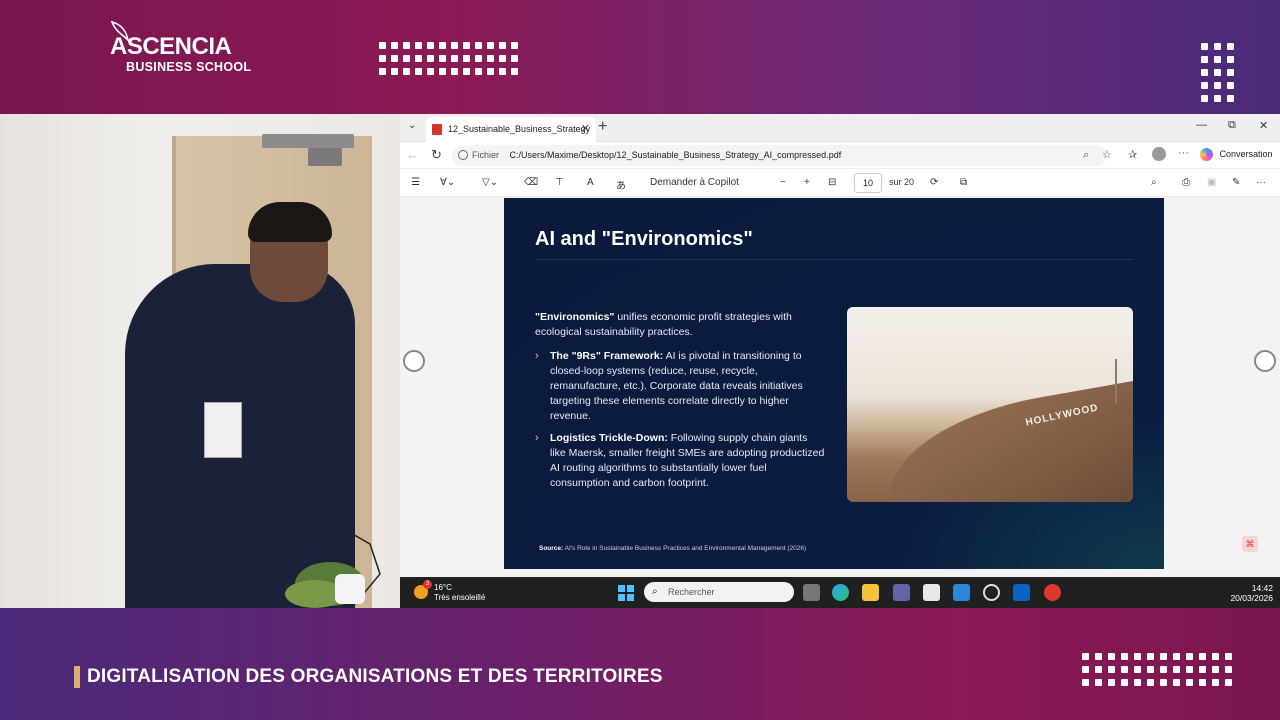 The image size is (1280, 720). I want to click on name-badge, so click(223, 430).